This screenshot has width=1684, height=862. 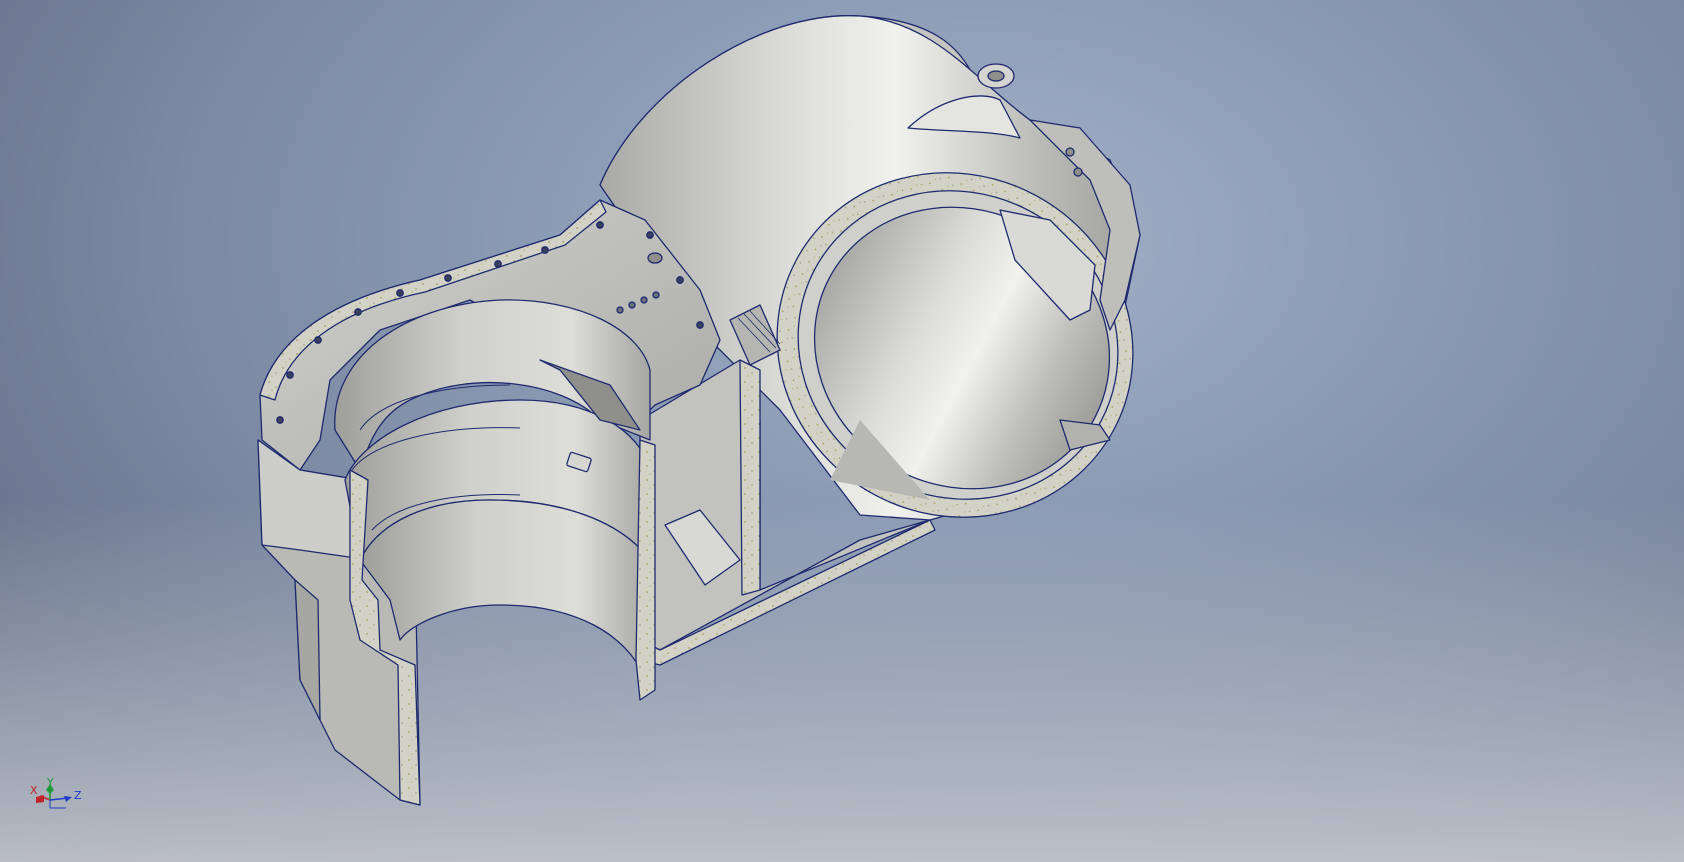 What do you see at coordinates (58, 798) in the screenshot?
I see `view-triad: X Y Z` at bounding box center [58, 798].